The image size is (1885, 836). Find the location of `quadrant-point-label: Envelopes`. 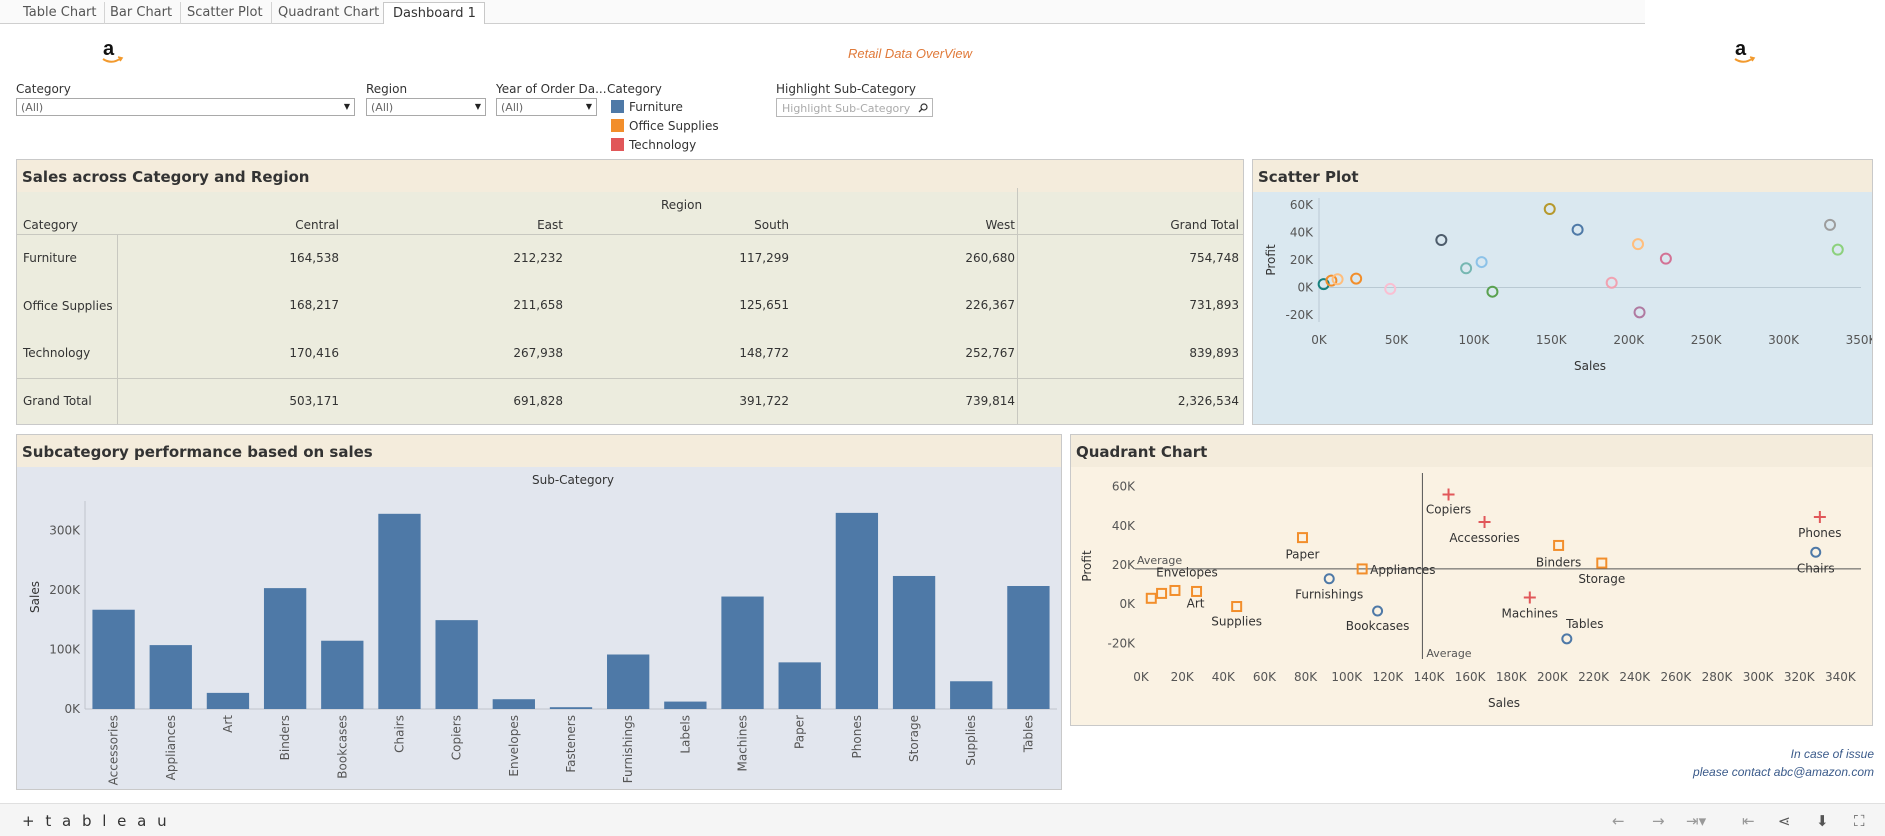

quadrant-point-label: Envelopes is located at coordinates (1187, 572).